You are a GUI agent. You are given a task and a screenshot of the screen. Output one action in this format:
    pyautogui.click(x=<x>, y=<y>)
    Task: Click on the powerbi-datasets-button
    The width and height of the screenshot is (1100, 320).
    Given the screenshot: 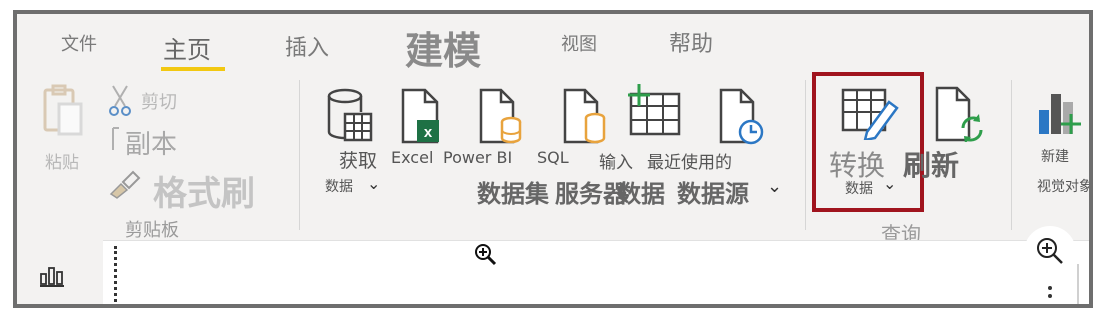 What is the action you would take?
    pyautogui.click(x=501, y=116)
    